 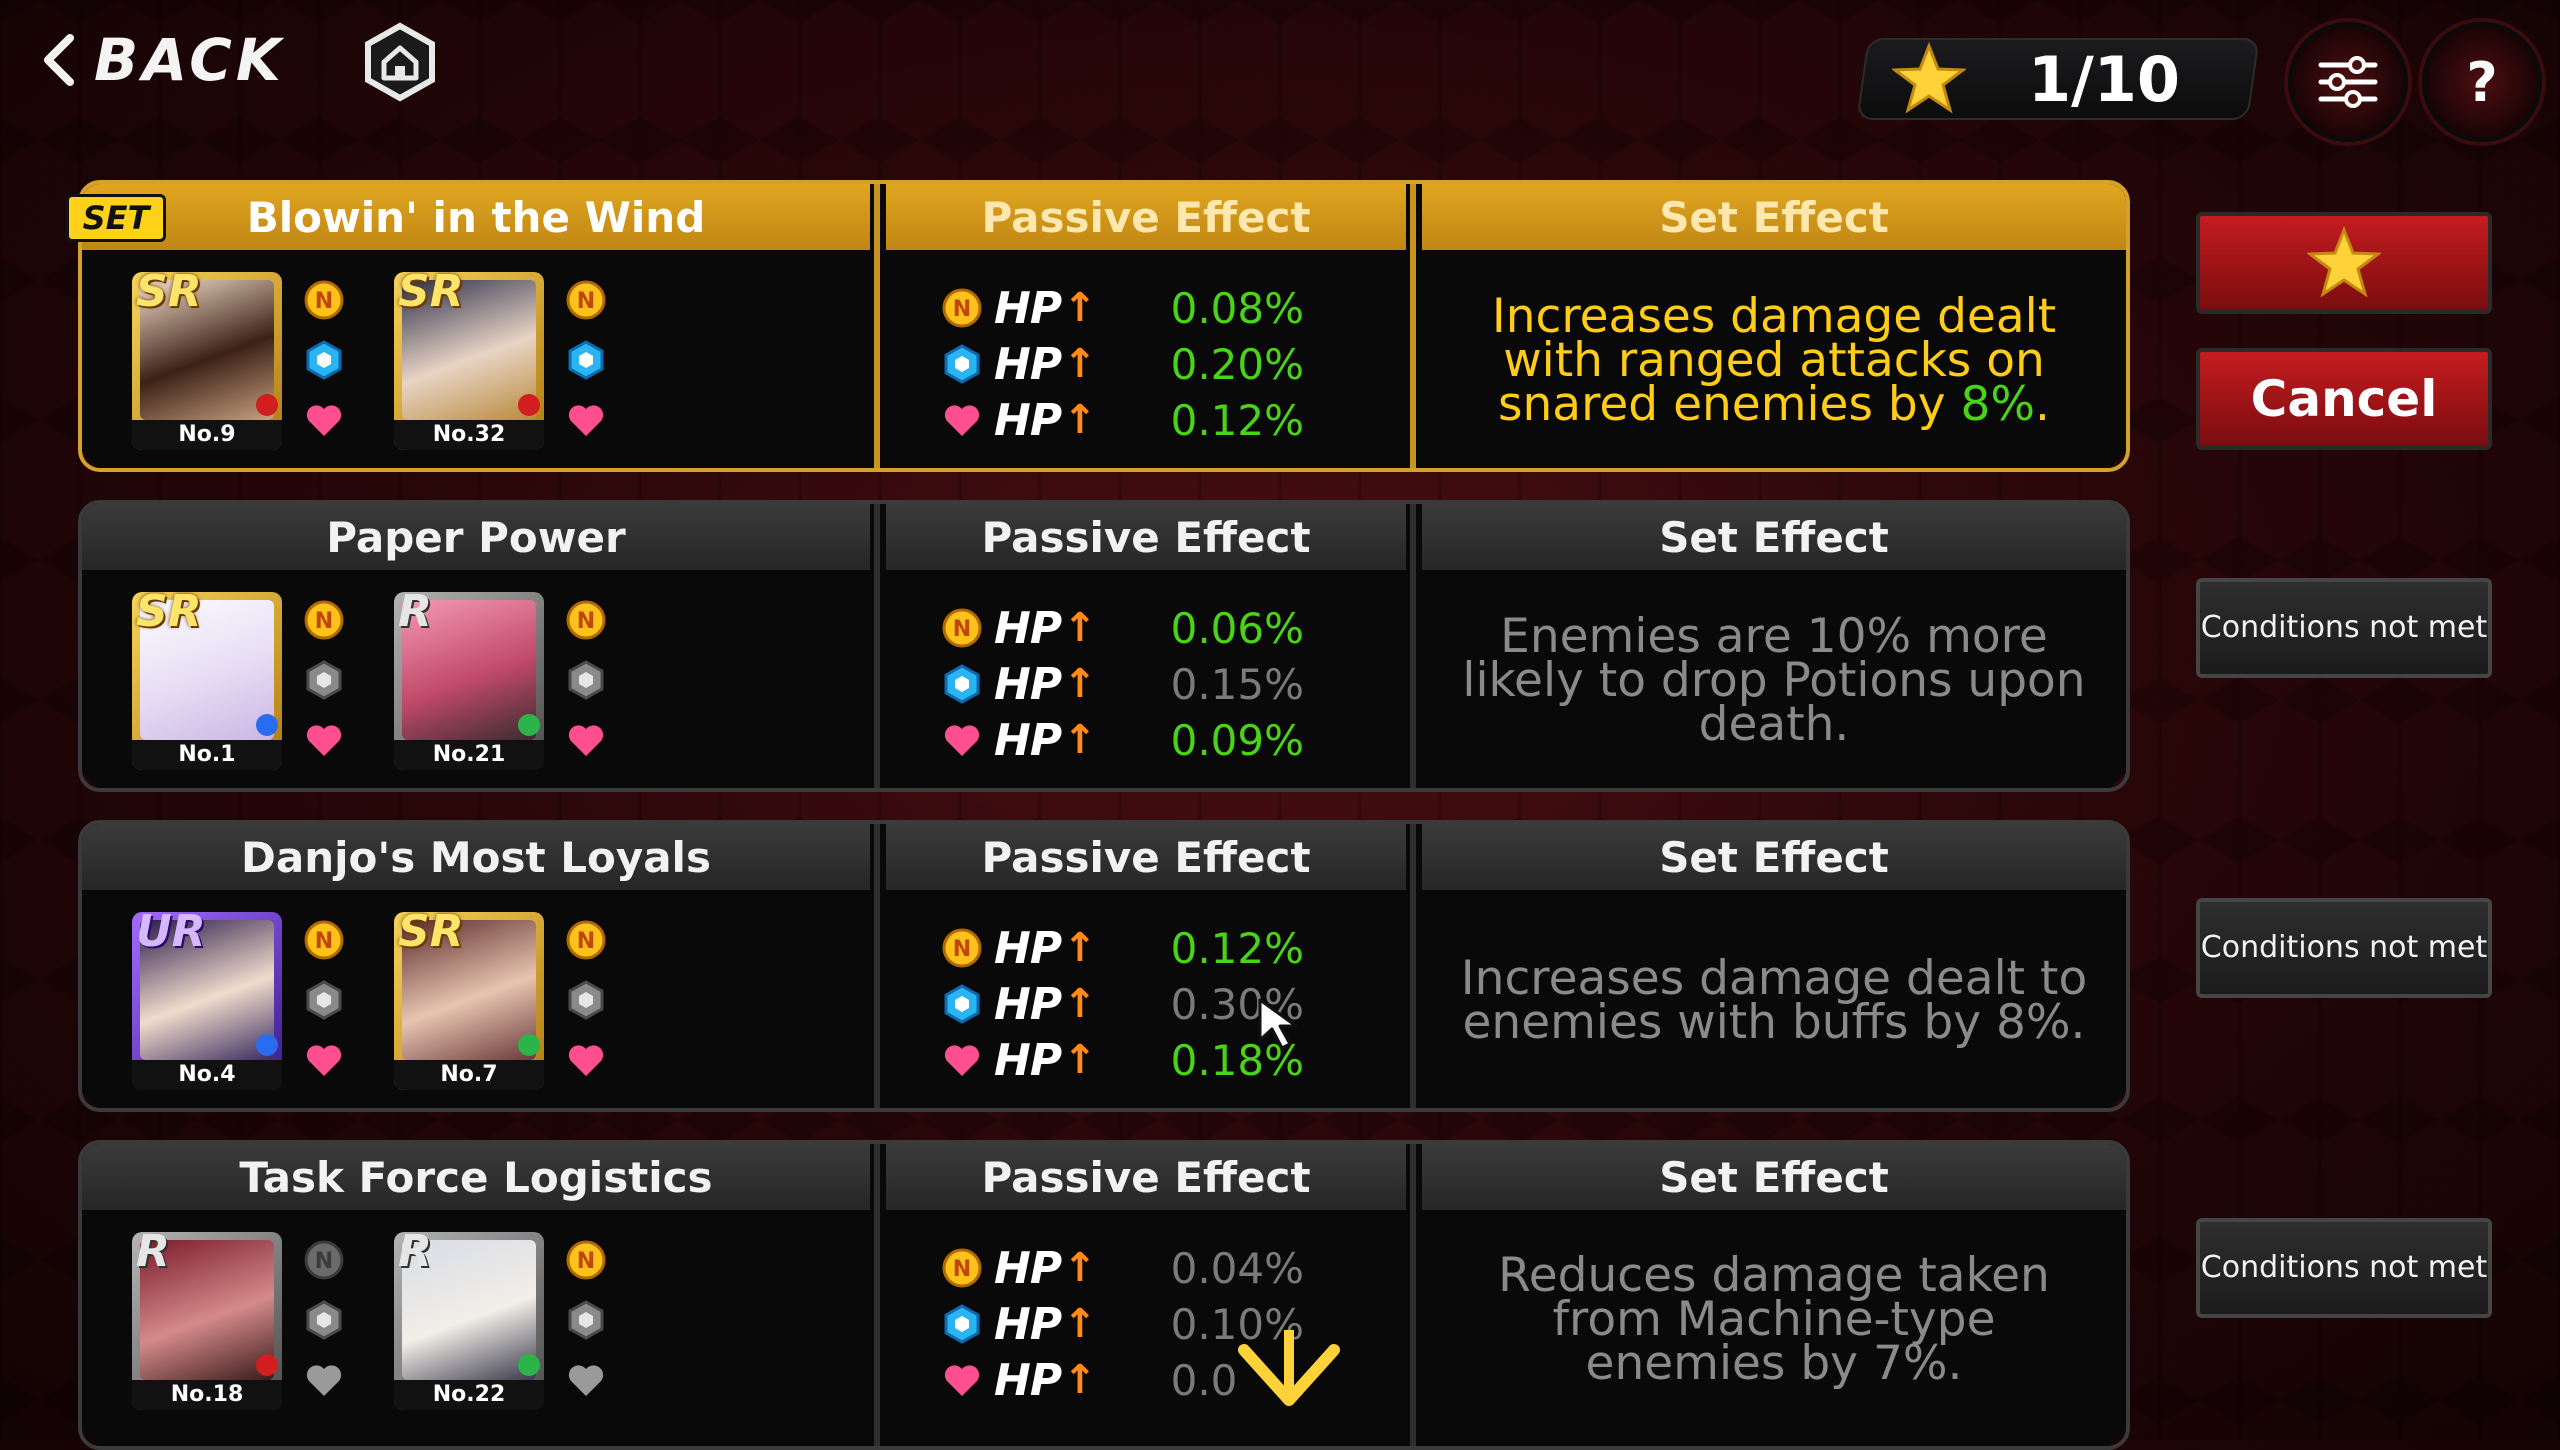 I want to click on passive-value: 0.04%, so click(x=1237, y=1268).